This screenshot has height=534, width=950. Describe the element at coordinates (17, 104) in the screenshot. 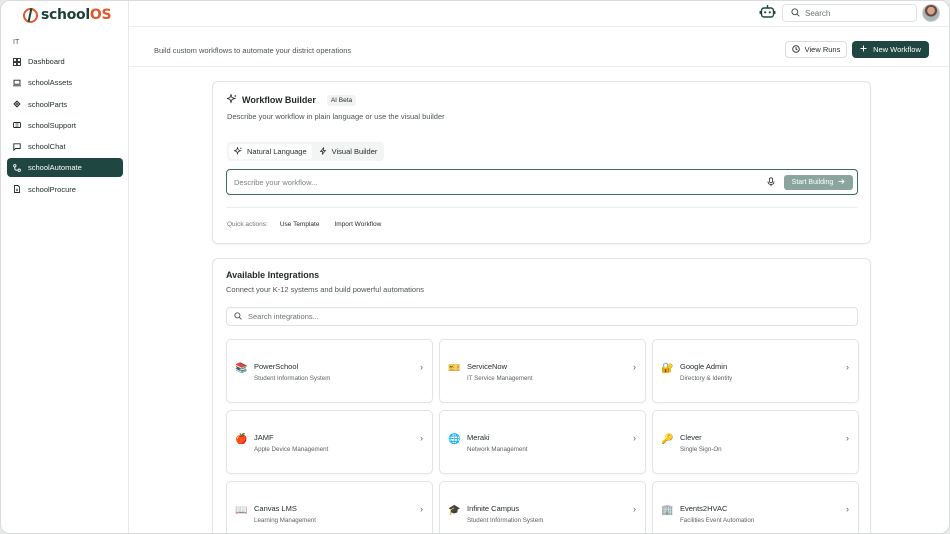

I see `parts-icon` at that location.